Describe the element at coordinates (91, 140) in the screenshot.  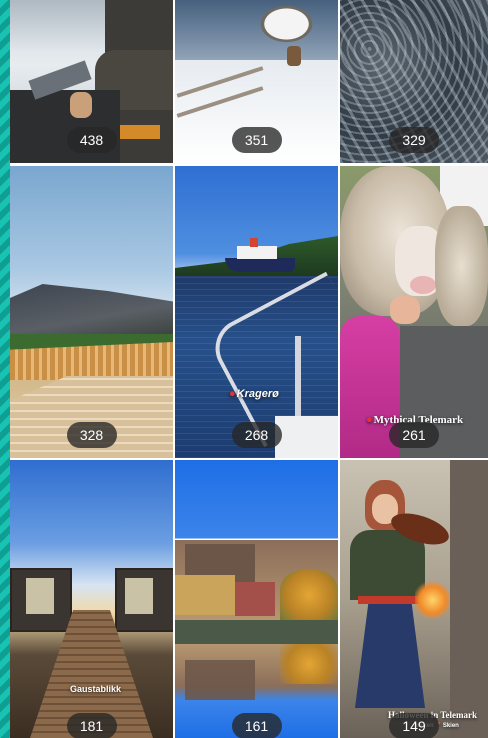
I see `view-count-badge: 438` at that location.